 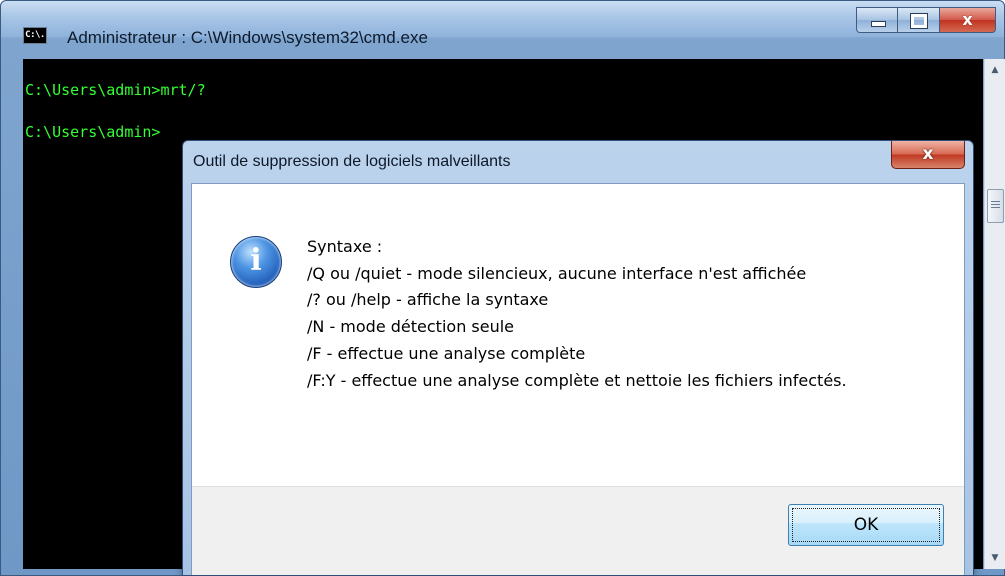 What do you see at coordinates (866, 525) in the screenshot?
I see `ok-button: OK` at bounding box center [866, 525].